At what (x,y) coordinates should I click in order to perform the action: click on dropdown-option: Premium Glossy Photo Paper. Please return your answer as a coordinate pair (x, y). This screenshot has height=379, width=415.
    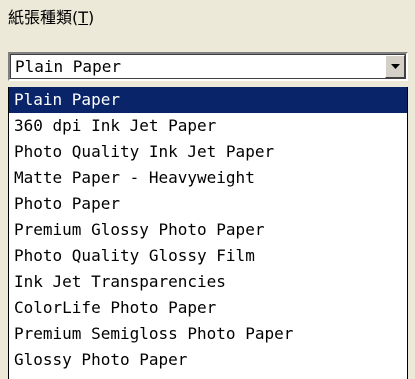
    Looking at the image, I should click on (208, 230).